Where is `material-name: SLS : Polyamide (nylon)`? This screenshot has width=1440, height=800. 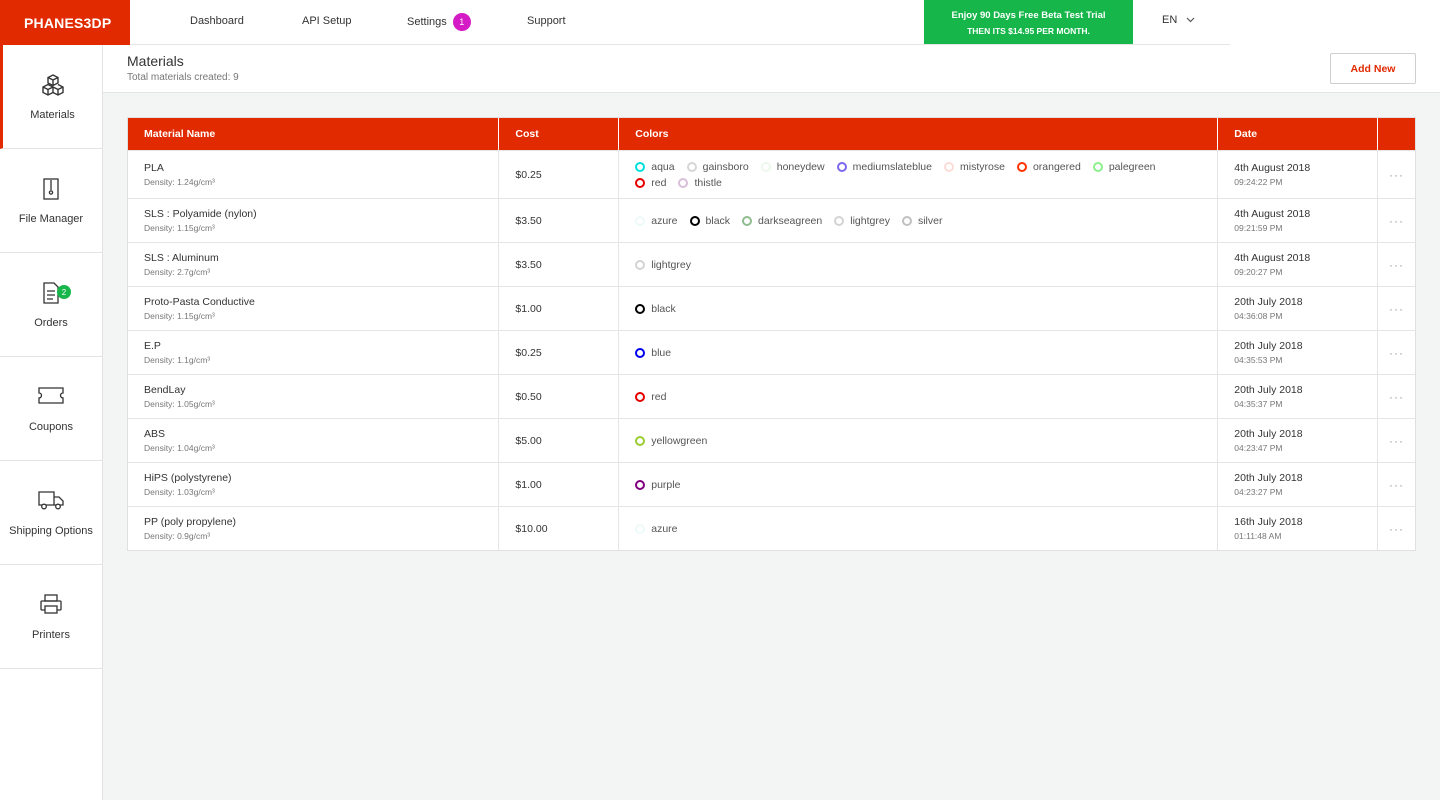
material-name: SLS : Polyamide (nylon) is located at coordinates (200, 214).